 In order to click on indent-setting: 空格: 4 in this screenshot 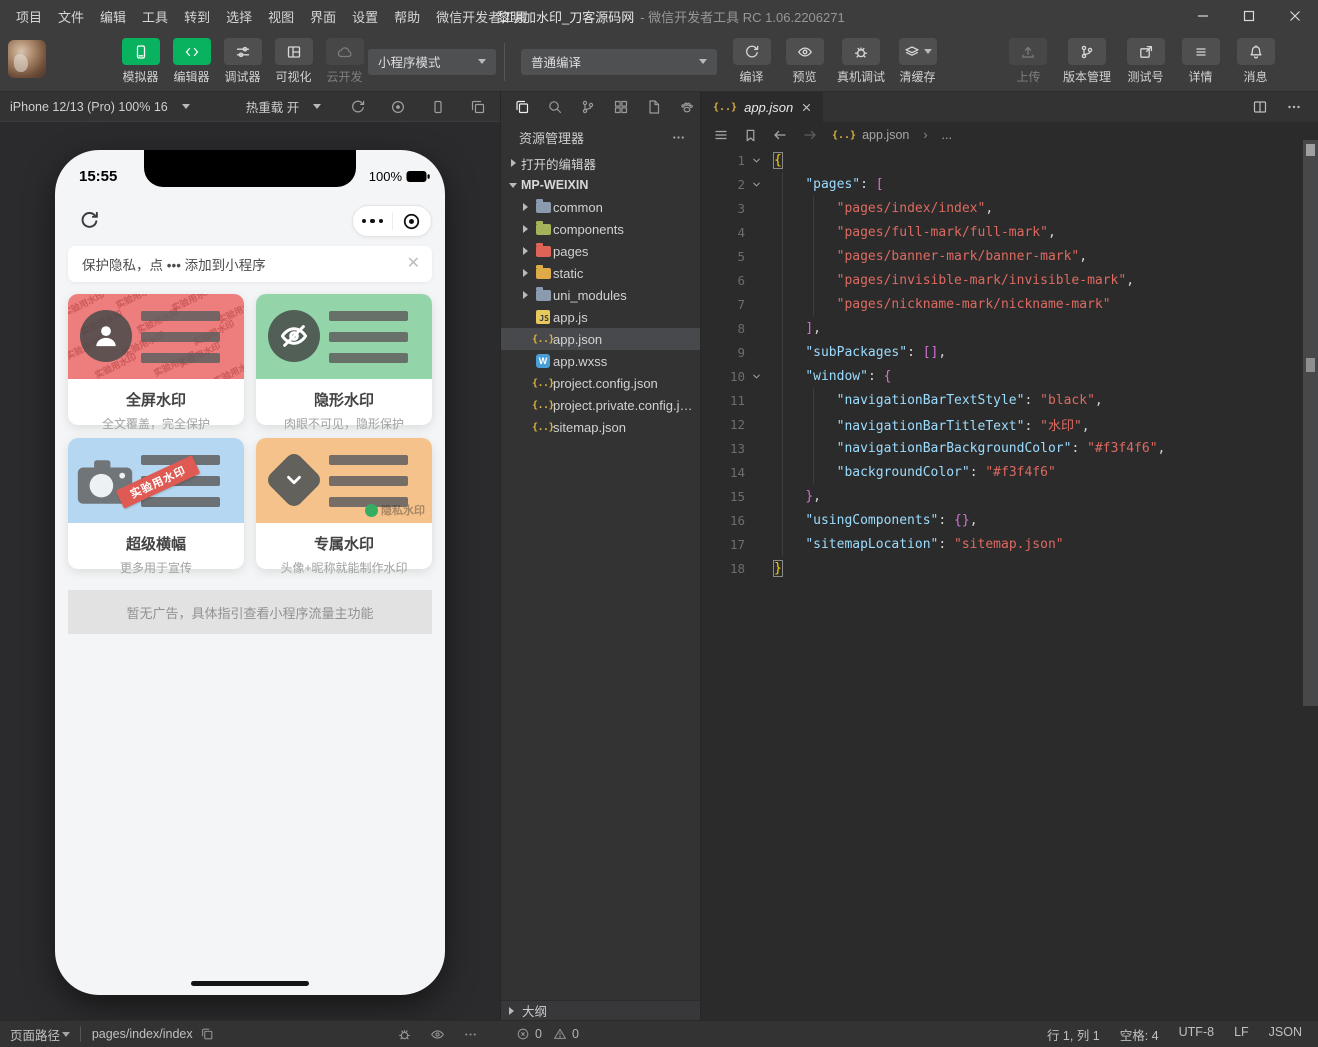, I will do `click(1139, 1034)`.